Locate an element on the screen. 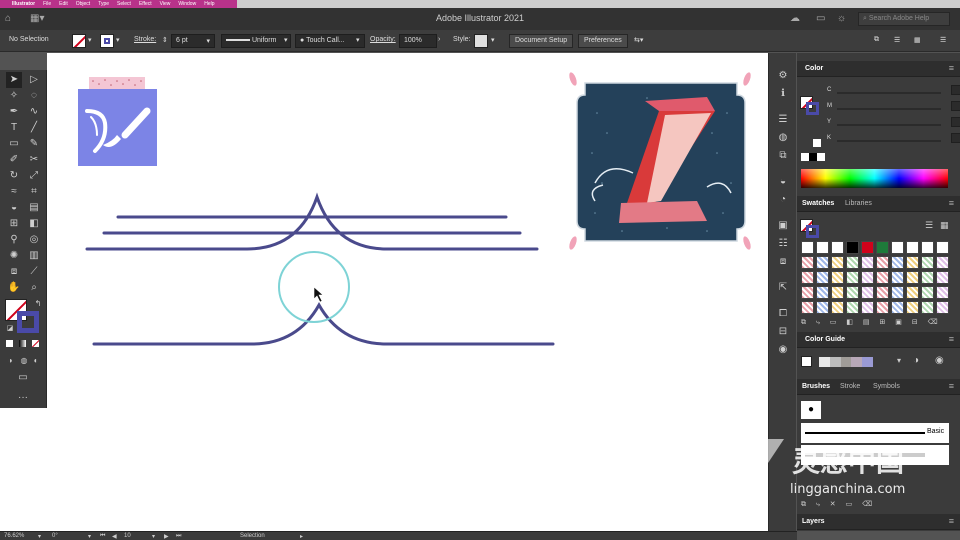 This screenshot has height=540, width=960. preferences-button: Preferences is located at coordinates (603, 41).